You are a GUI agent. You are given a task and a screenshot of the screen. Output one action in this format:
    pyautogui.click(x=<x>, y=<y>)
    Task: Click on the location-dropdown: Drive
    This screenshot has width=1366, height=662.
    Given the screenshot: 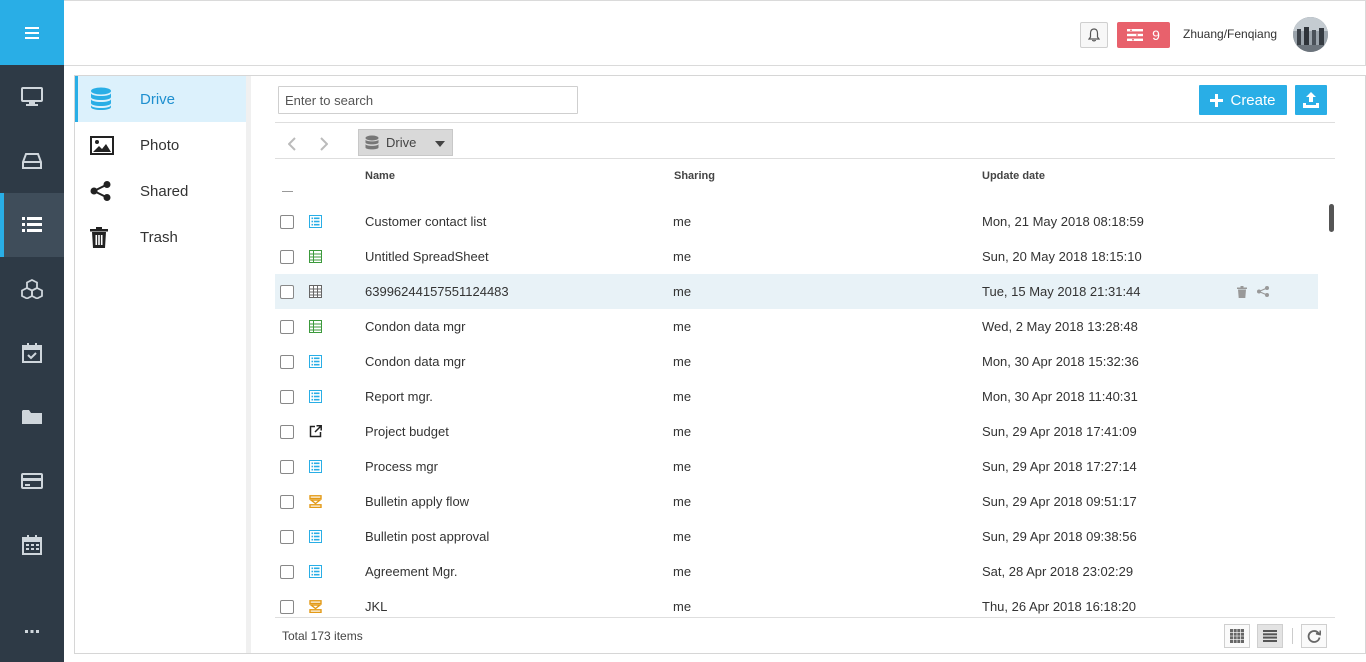 What is the action you would take?
    pyautogui.click(x=405, y=142)
    